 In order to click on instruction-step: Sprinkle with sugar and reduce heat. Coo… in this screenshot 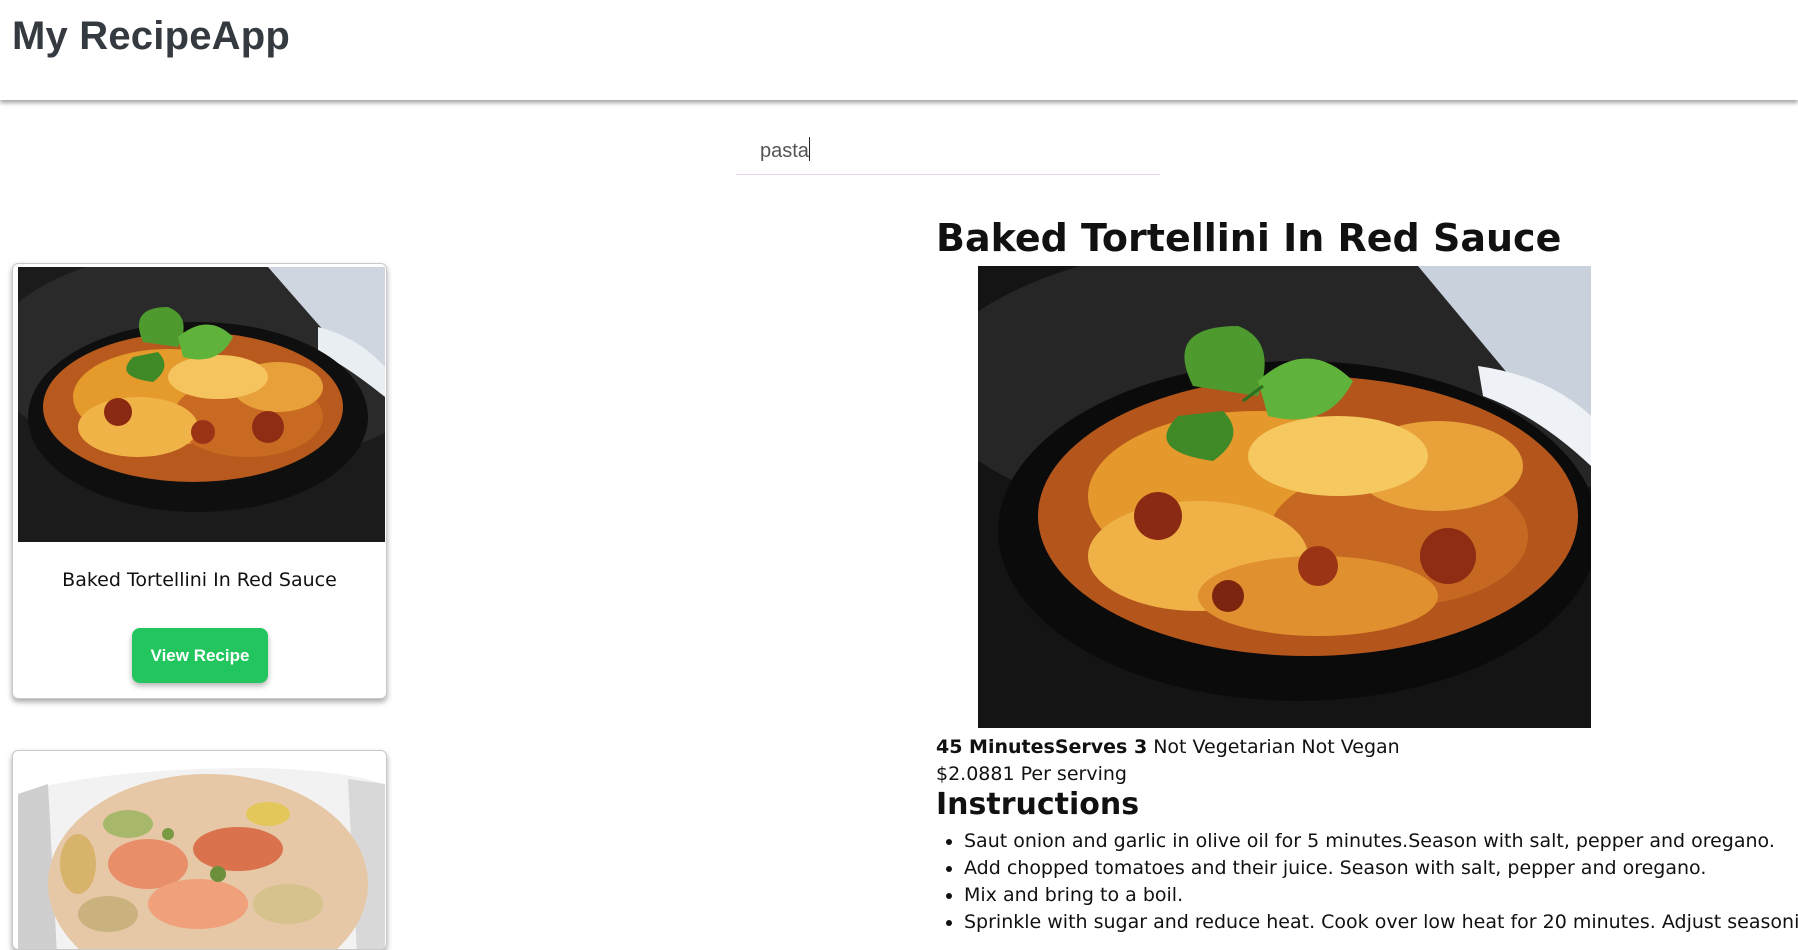, I will do `click(1381, 922)`.